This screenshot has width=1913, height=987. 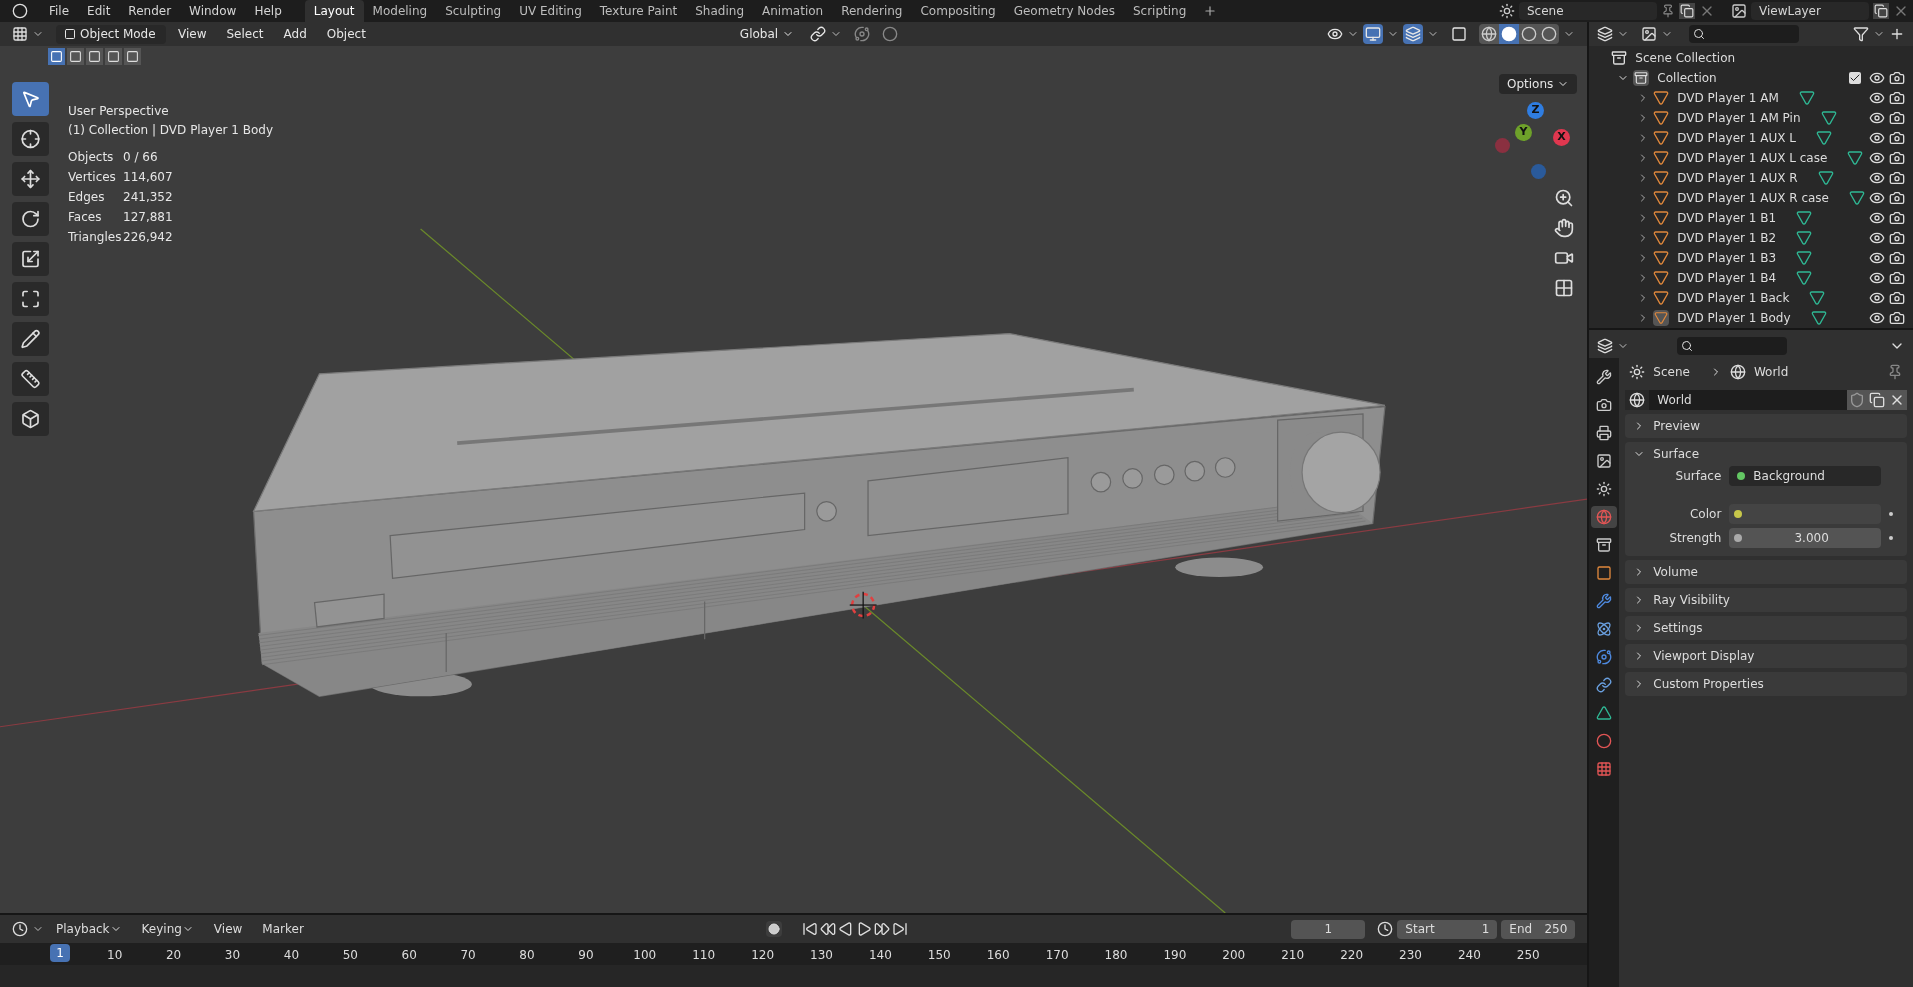 I want to click on panel-header: Volume, so click(x=1766, y=572).